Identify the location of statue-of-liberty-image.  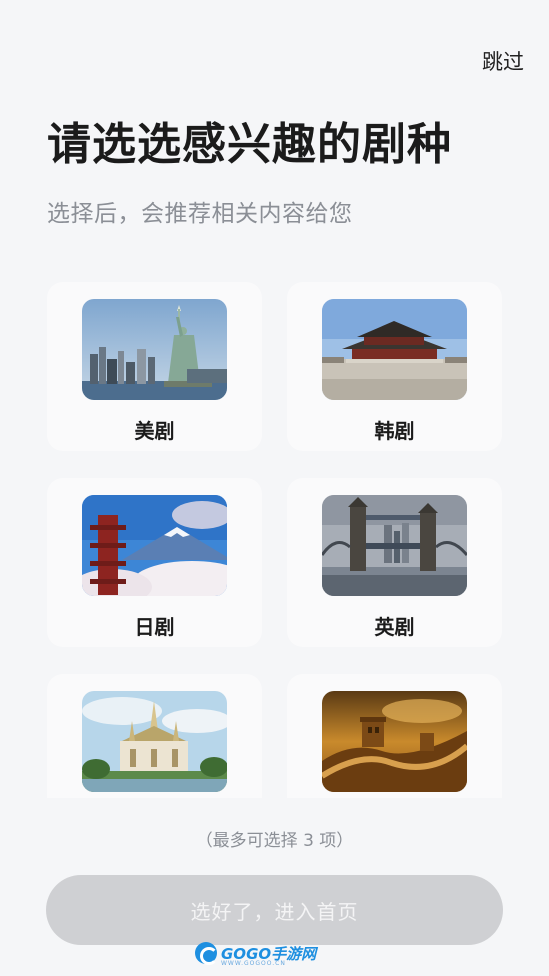
(154, 349).